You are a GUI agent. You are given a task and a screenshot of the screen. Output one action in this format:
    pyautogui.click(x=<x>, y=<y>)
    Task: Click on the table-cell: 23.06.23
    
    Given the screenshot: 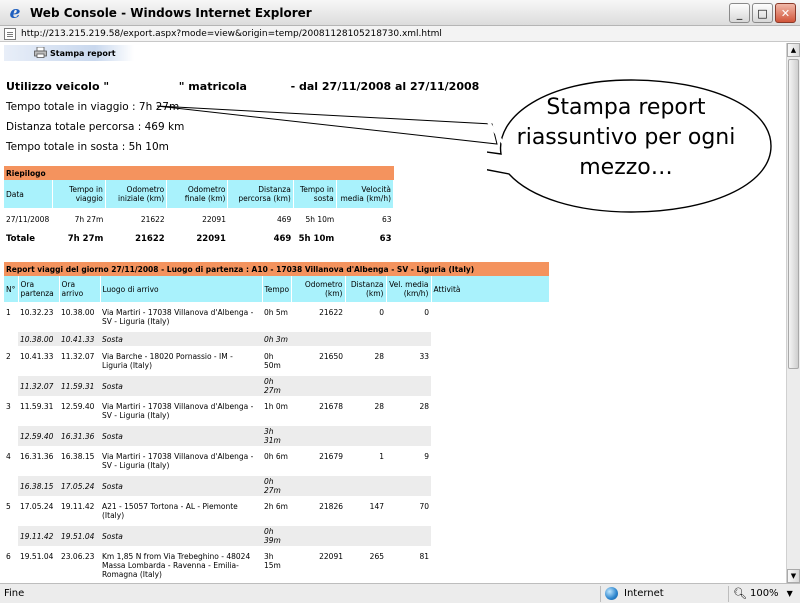 What is the action you would take?
    pyautogui.click(x=78, y=556)
    